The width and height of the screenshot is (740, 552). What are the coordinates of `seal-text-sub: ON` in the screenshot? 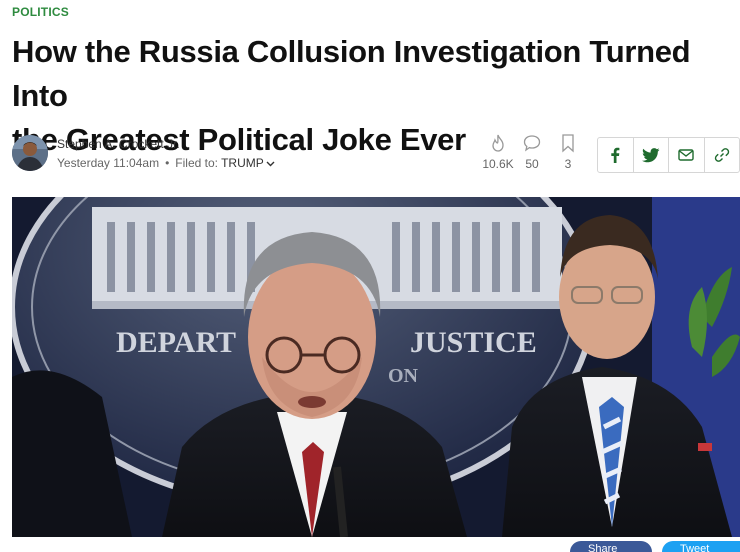 It's located at (403, 376).